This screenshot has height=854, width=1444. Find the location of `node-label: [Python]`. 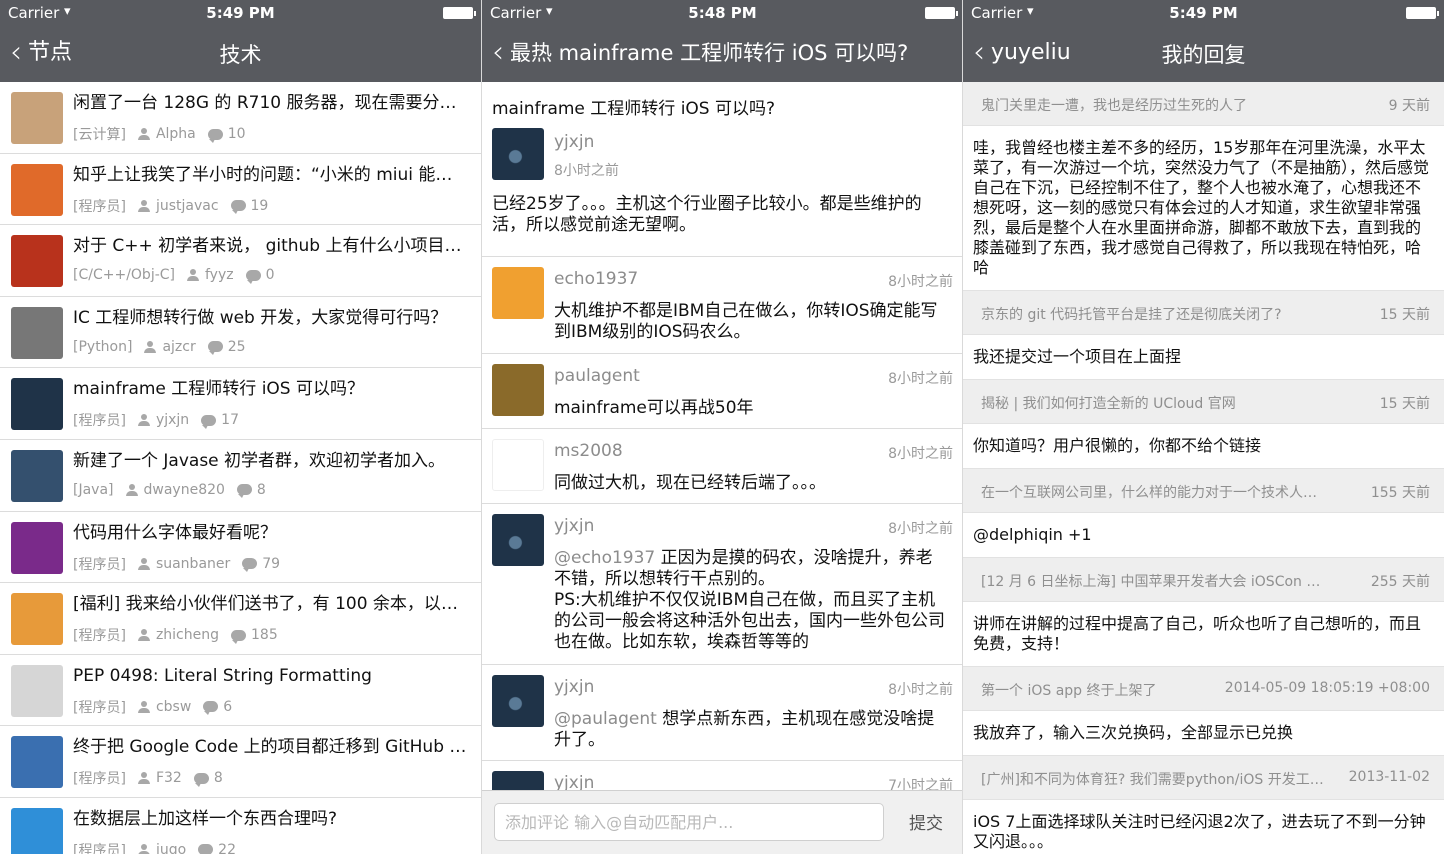

node-label: [Python] is located at coordinates (102, 347).